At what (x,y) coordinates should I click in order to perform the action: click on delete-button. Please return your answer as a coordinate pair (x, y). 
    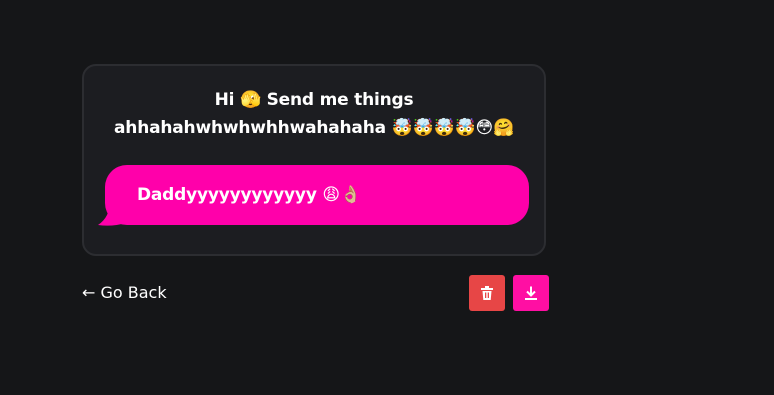
    Looking at the image, I should click on (487, 293).